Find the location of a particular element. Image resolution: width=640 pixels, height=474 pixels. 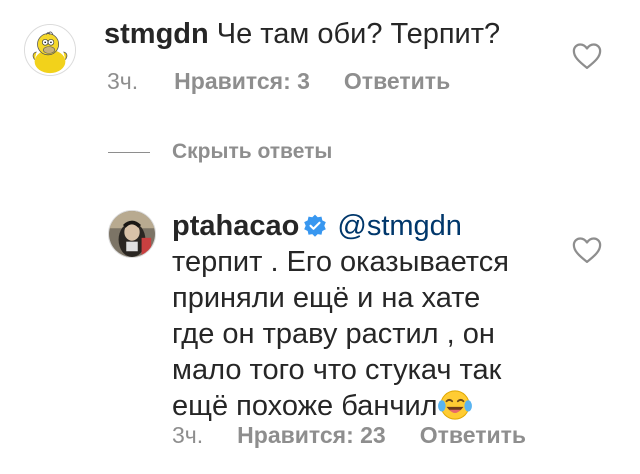

comment-likes-button: Нравится: 3 is located at coordinates (242, 81).